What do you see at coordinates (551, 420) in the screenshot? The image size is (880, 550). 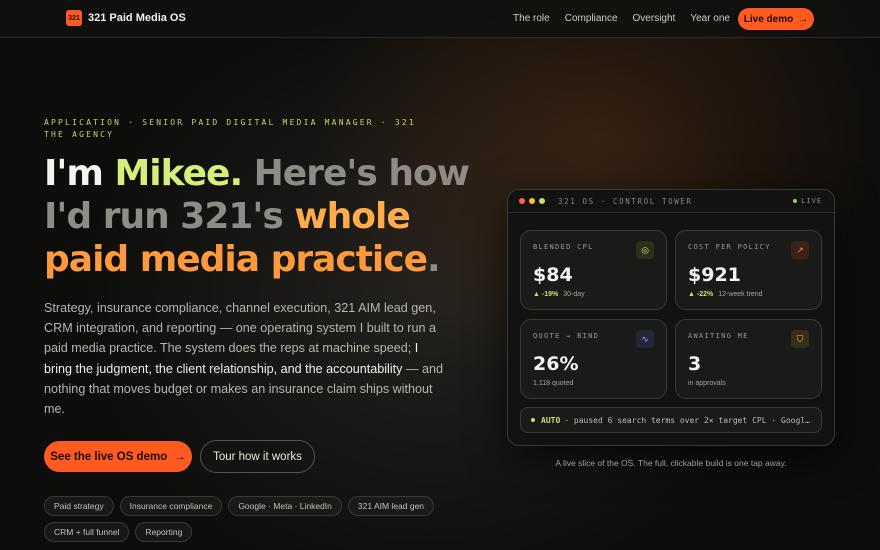 I see `ticker-tag: AUTO` at bounding box center [551, 420].